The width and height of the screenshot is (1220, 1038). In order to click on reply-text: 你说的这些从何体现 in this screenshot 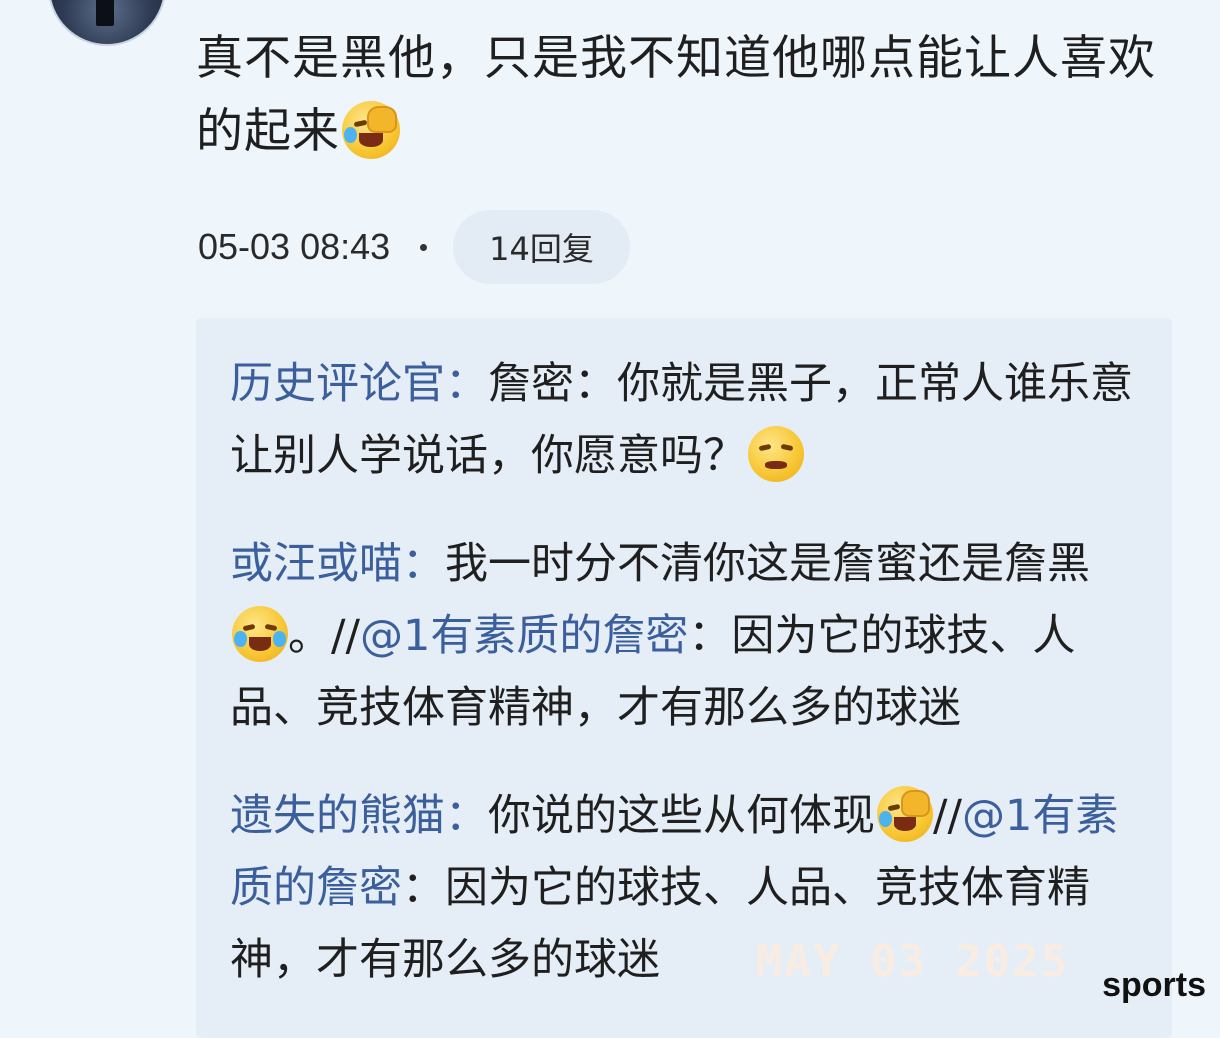, I will do `click(681, 816)`.